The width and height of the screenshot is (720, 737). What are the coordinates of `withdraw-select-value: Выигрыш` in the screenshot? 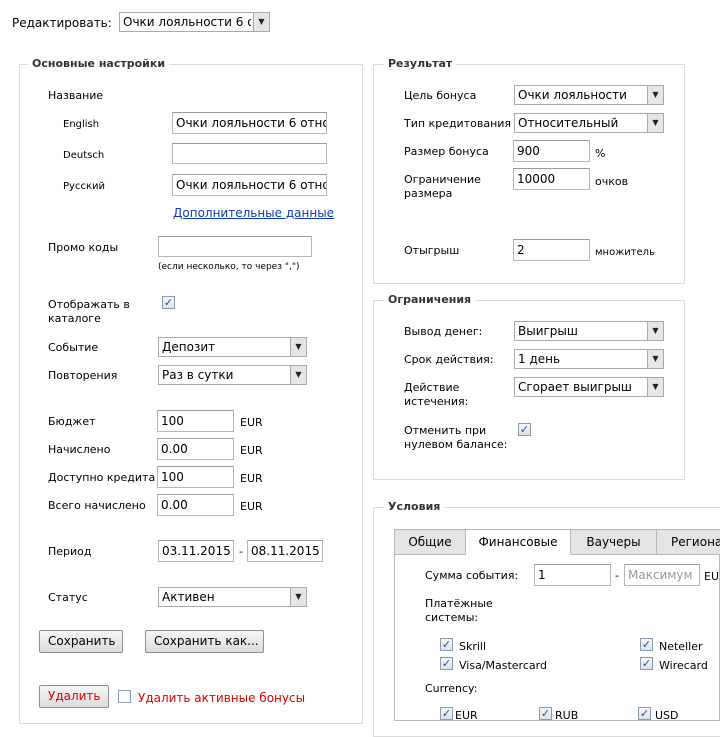 It's located at (548, 331).